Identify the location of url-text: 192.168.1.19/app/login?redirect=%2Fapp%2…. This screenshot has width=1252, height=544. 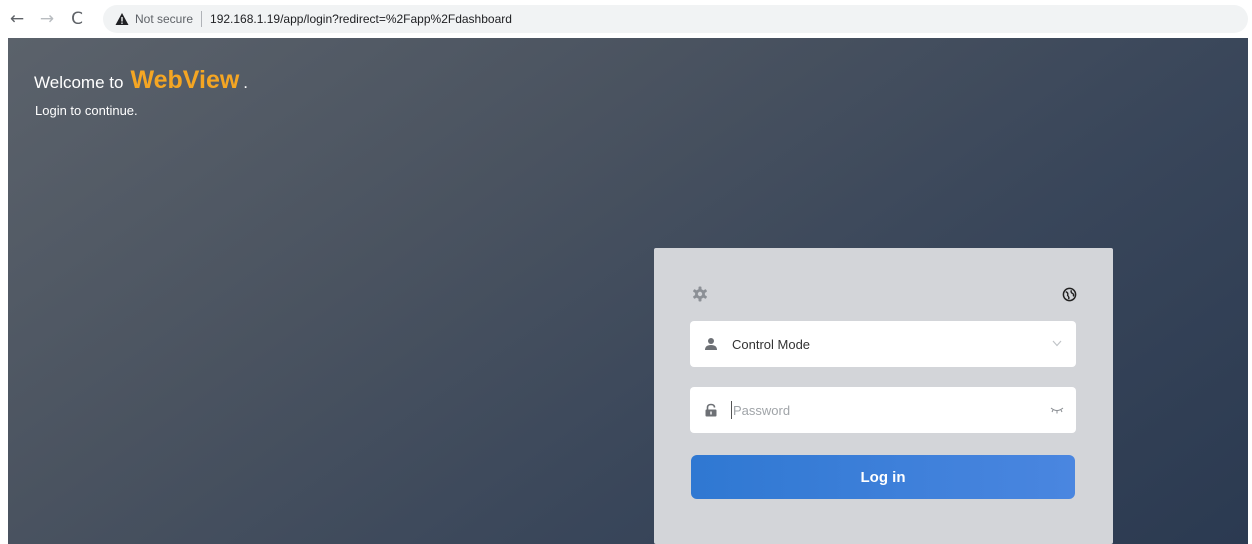
(361, 19).